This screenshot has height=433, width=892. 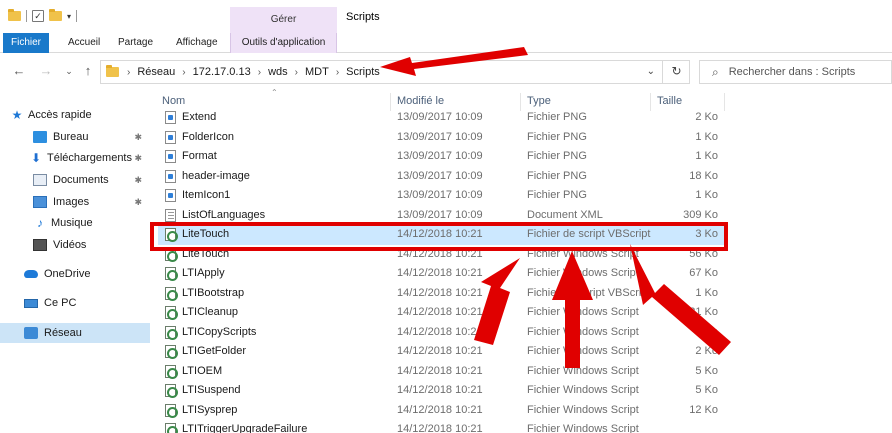 I want to click on download-icon: ⬇, so click(x=36, y=158).